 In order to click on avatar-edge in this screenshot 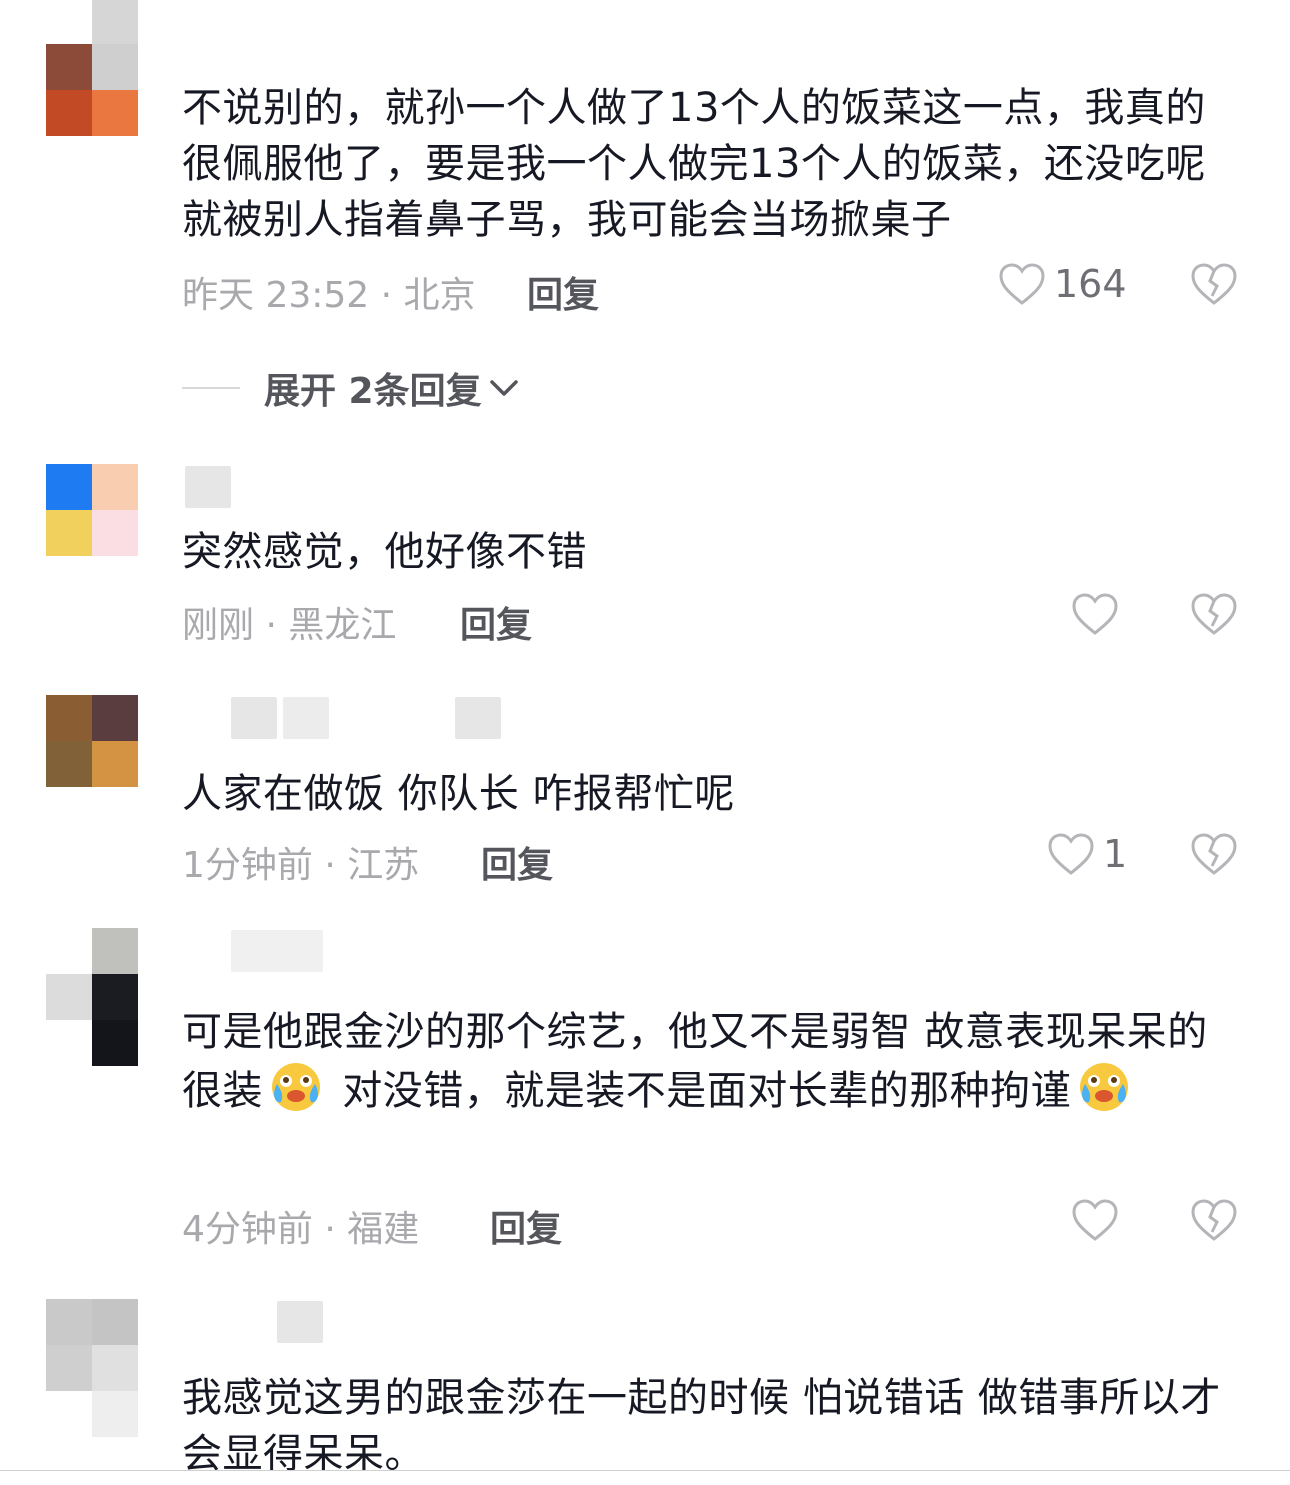, I will do `click(115, 22)`.